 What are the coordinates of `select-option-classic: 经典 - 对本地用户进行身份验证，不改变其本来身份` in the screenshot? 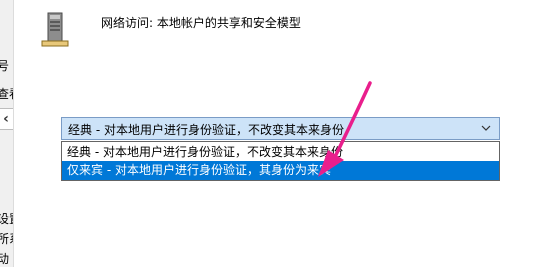 It's located at (280, 152).